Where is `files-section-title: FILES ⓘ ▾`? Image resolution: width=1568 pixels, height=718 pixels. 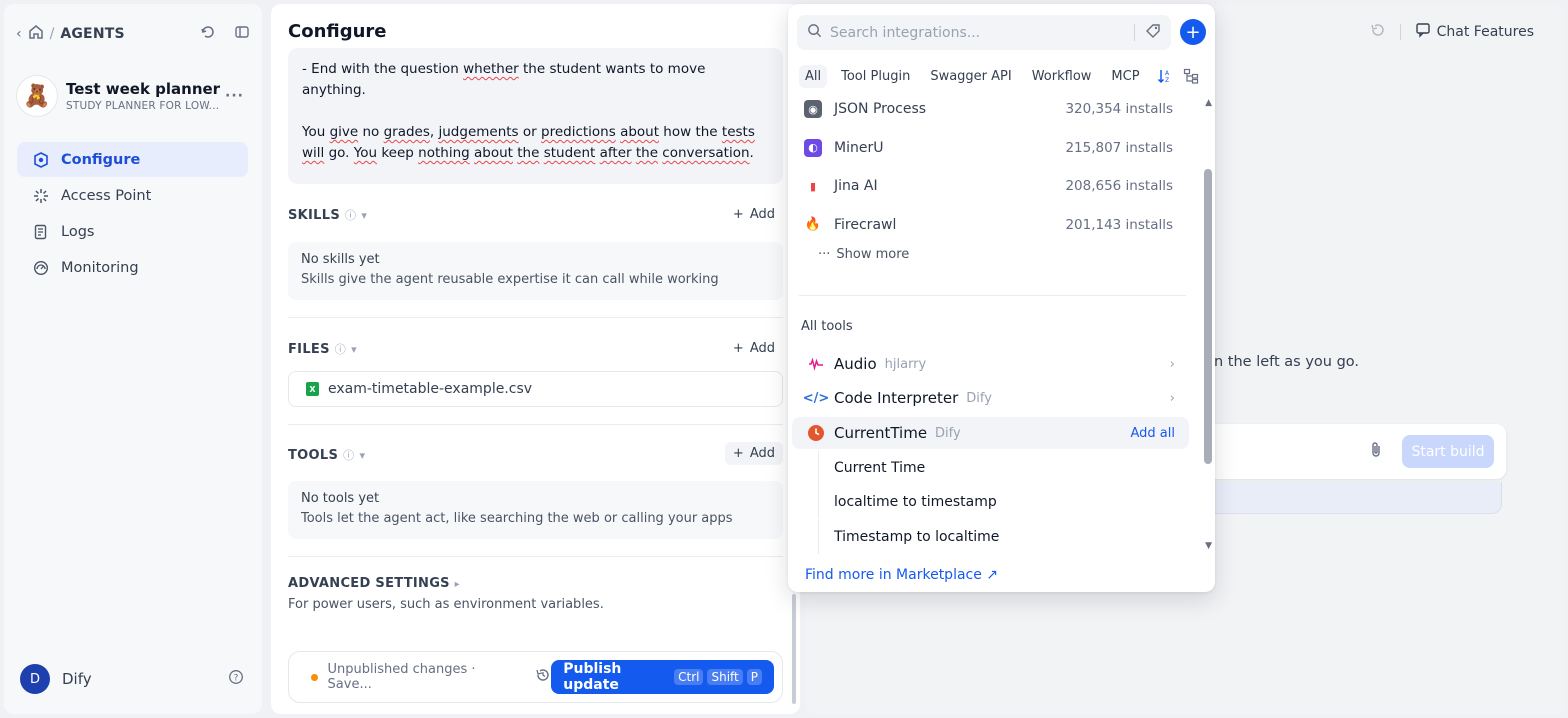
files-section-title: FILES ⓘ ▾ is located at coordinates (322, 349).